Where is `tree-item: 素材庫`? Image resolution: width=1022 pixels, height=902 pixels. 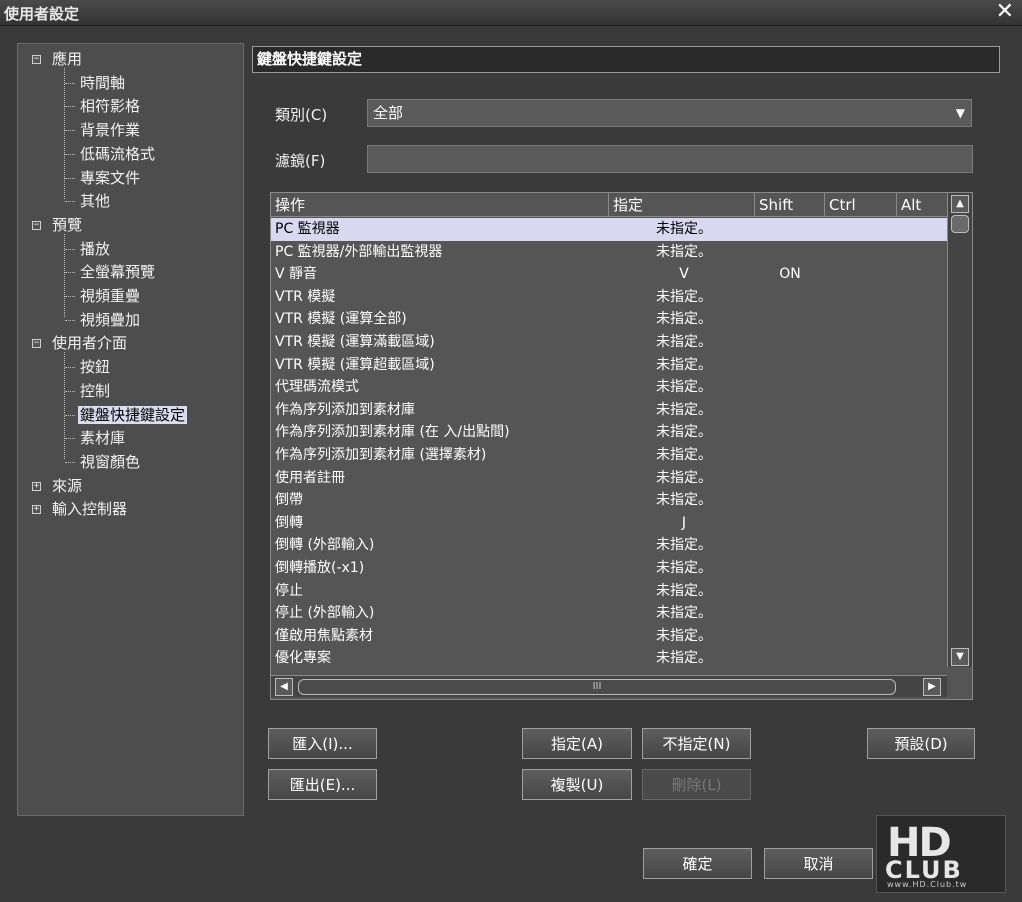
tree-item: 素材庫 is located at coordinates (102, 438).